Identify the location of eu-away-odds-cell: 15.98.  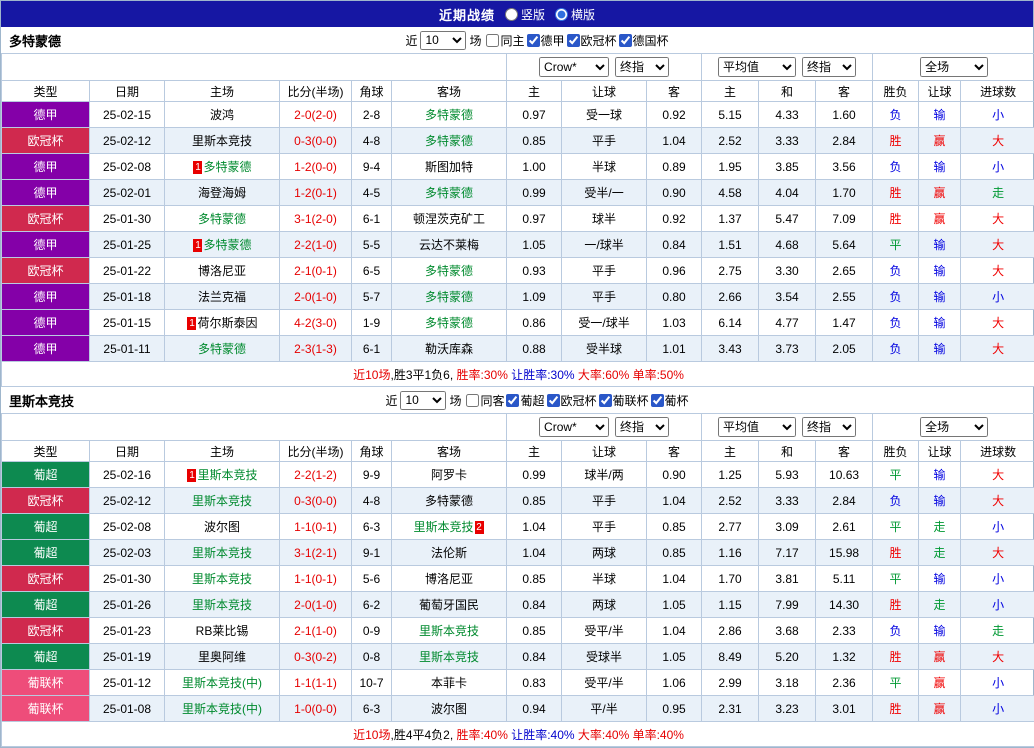
(844, 553).